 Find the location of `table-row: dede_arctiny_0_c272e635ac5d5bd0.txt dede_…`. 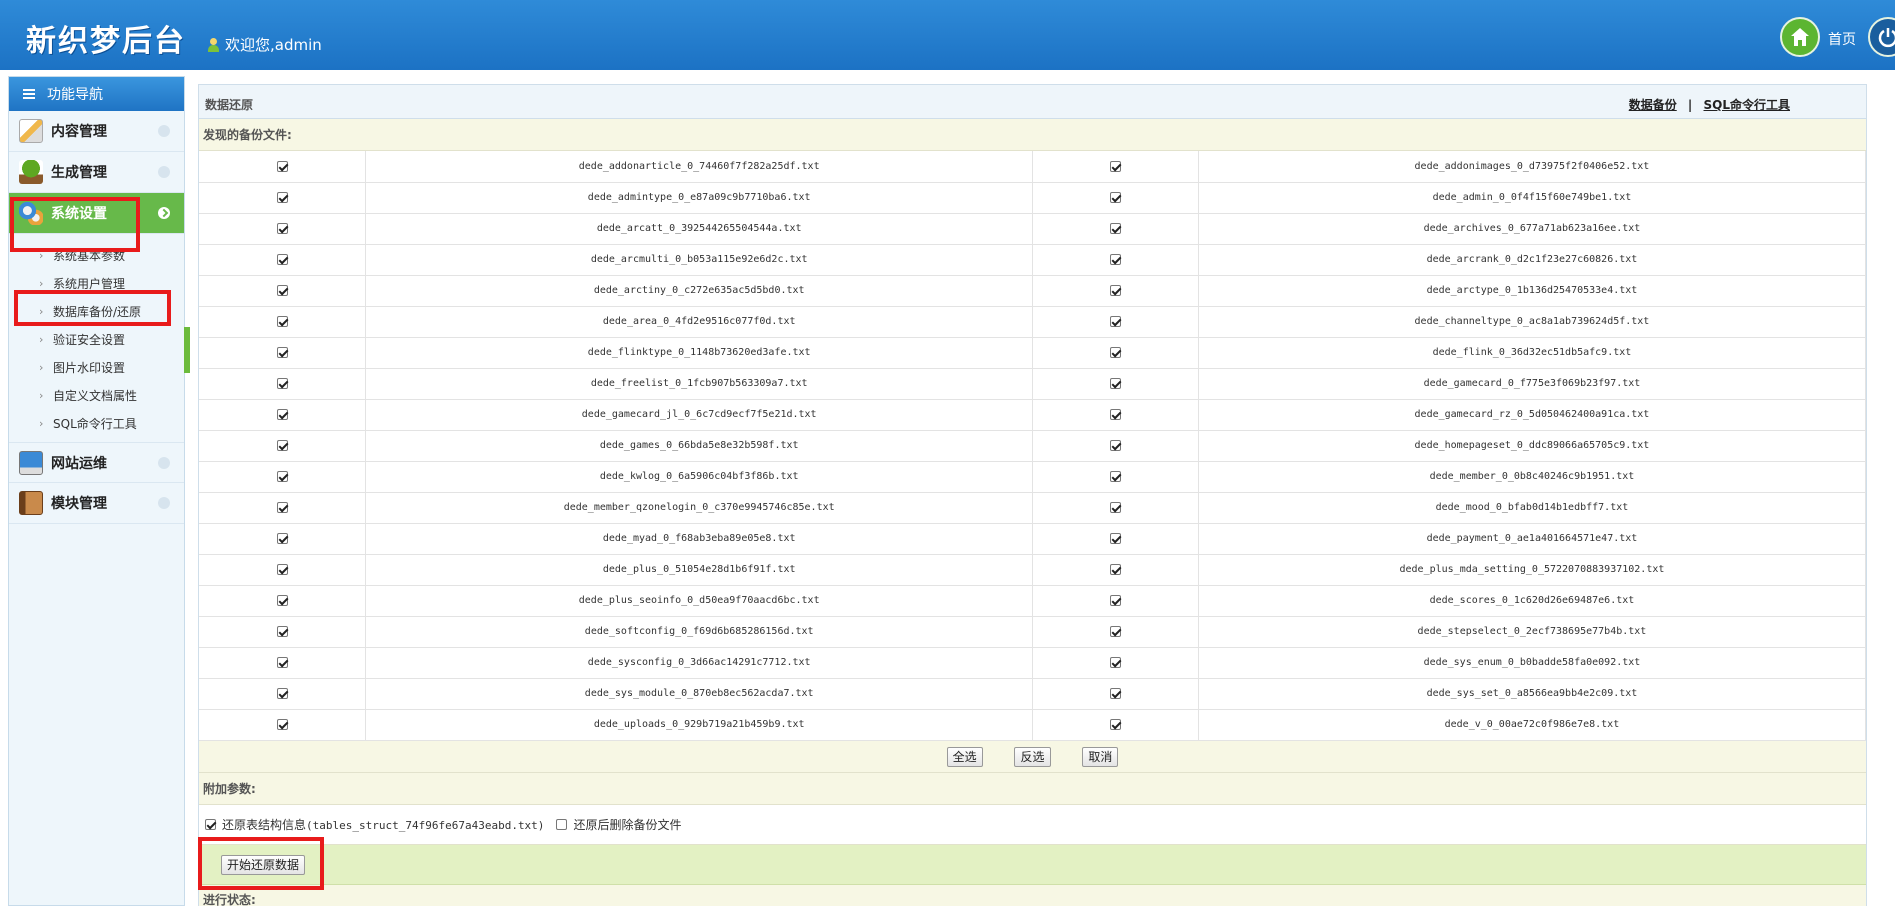

table-row: dede_arctiny_0_c272e635ac5d5bd0.txt dede_… is located at coordinates (1033, 291).